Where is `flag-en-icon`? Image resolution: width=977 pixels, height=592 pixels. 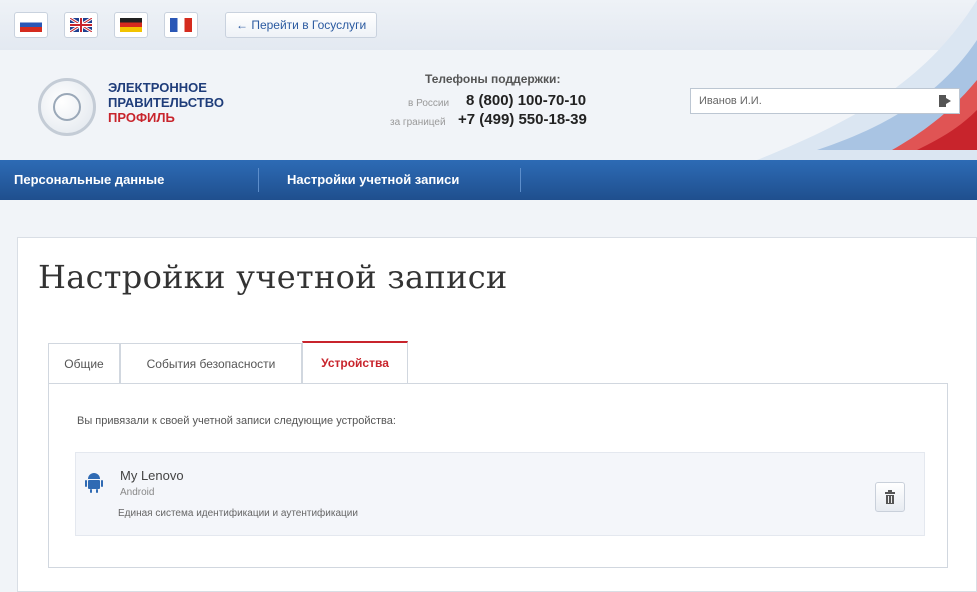
flag-en-icon is located at coordinates (81, 25).